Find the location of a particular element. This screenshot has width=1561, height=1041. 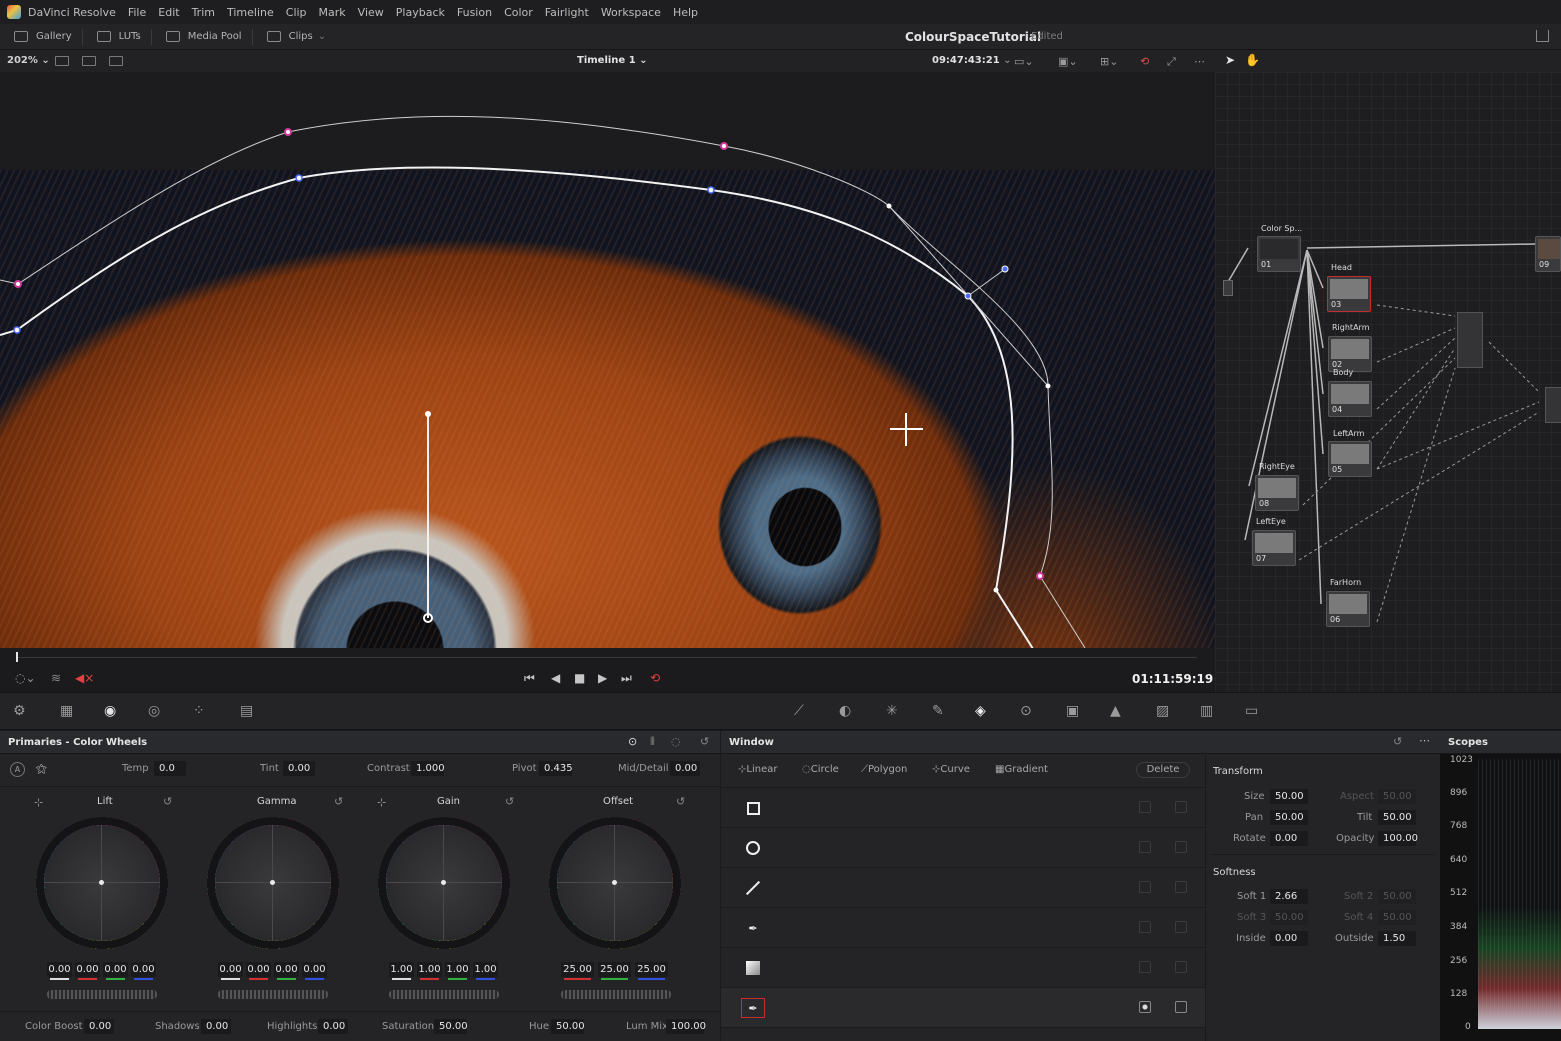

lift-puck is located at coordinates (101, 882).